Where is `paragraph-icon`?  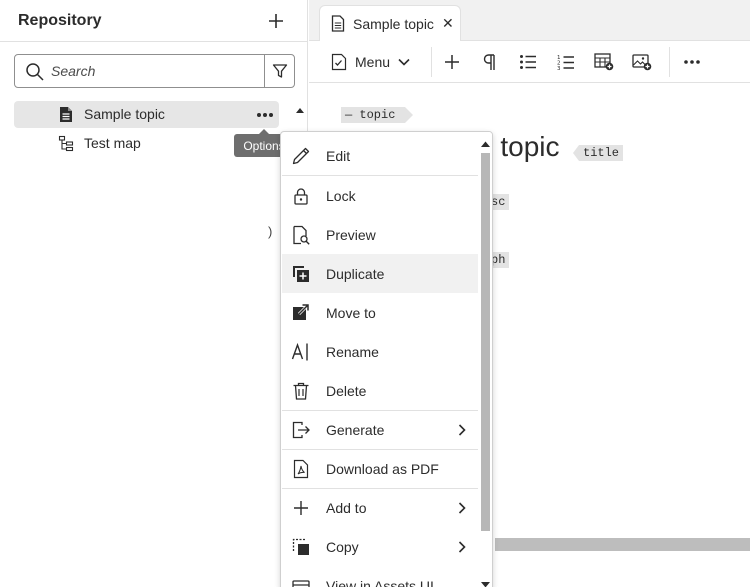 paragraph-icon is located at coordinates (489, 62).